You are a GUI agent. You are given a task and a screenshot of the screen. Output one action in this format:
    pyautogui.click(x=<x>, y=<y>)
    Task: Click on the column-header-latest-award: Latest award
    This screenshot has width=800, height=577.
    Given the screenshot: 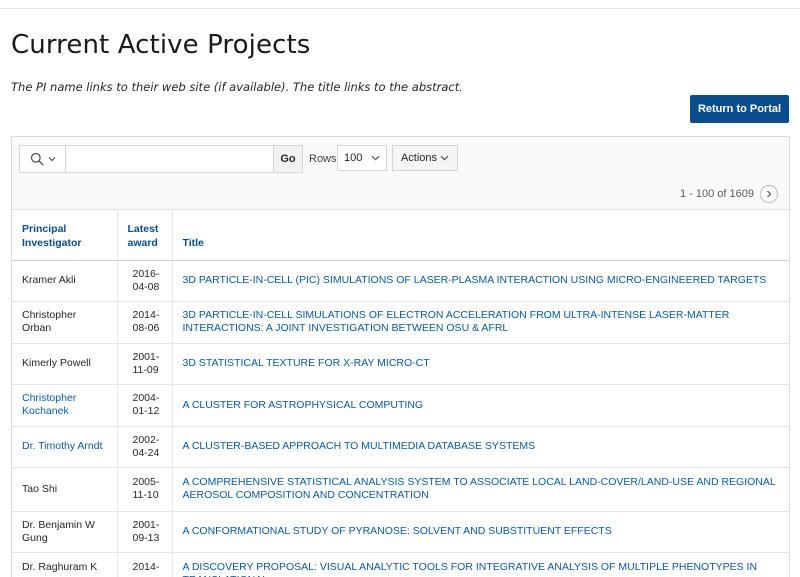 What is the action you would take?
    pyautogui.click(x=144, y=235)
    